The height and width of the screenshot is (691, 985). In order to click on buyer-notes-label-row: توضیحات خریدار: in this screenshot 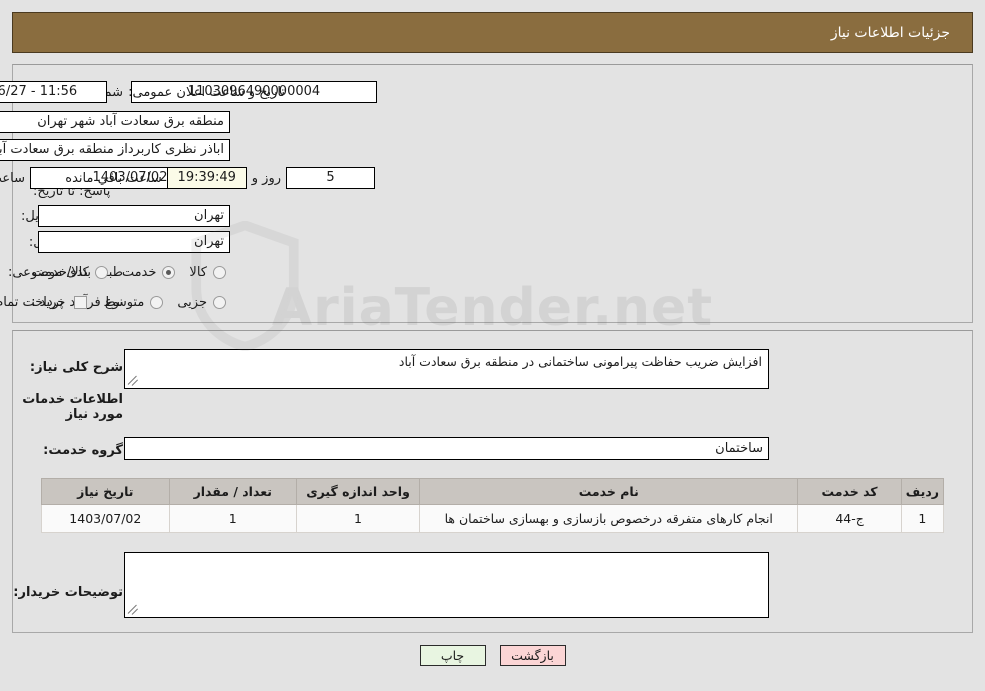, I will do `click(65, 592)`.